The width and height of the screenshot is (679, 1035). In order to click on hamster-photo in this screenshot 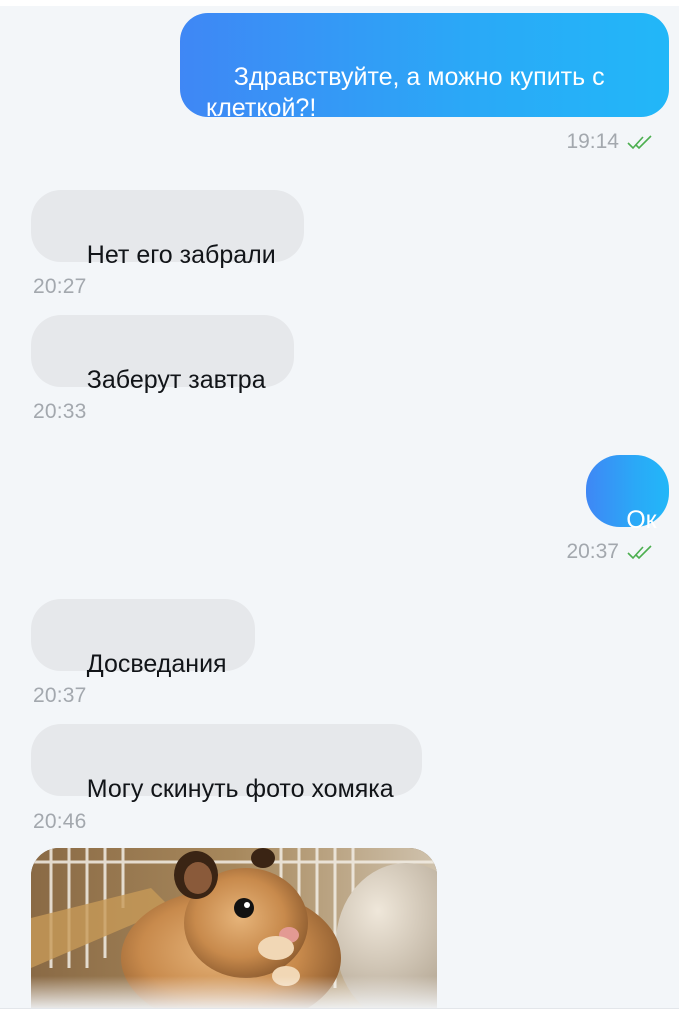, I will do `click(234, 928)`.